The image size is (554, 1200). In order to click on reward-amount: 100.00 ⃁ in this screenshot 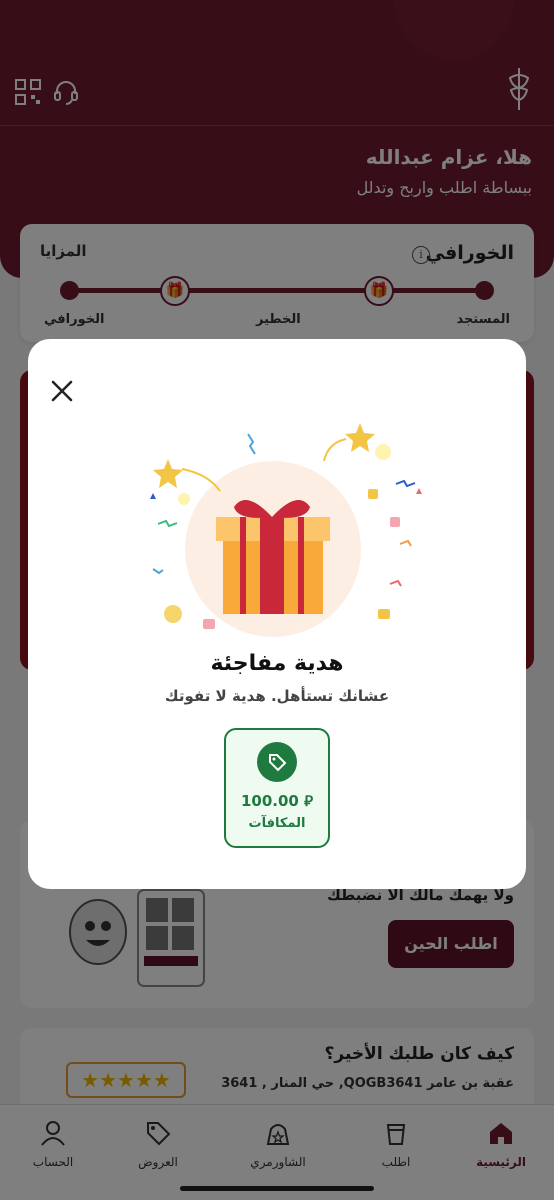, I will do `click(276, 801)`.